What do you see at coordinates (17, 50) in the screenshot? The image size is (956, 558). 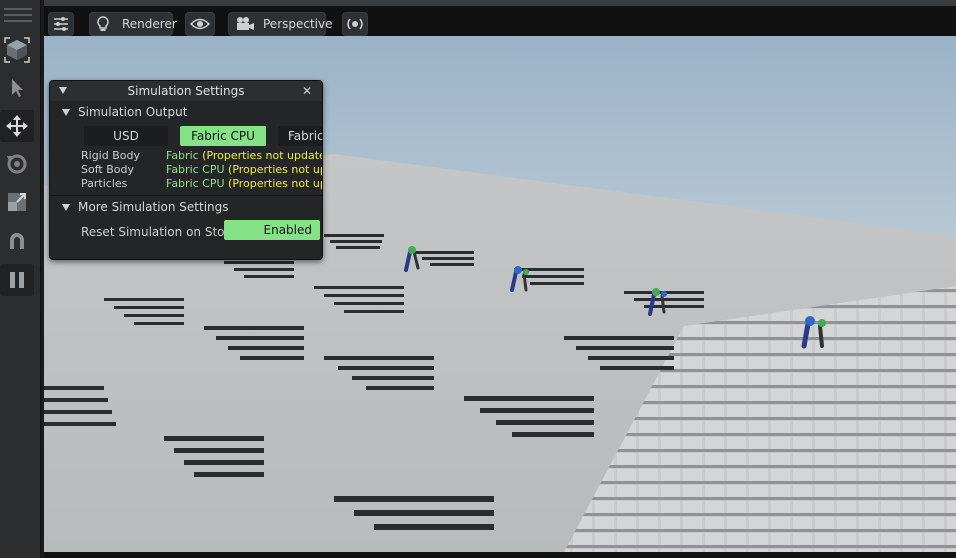 I see `cube-icon` at bounding box center [17, 50].